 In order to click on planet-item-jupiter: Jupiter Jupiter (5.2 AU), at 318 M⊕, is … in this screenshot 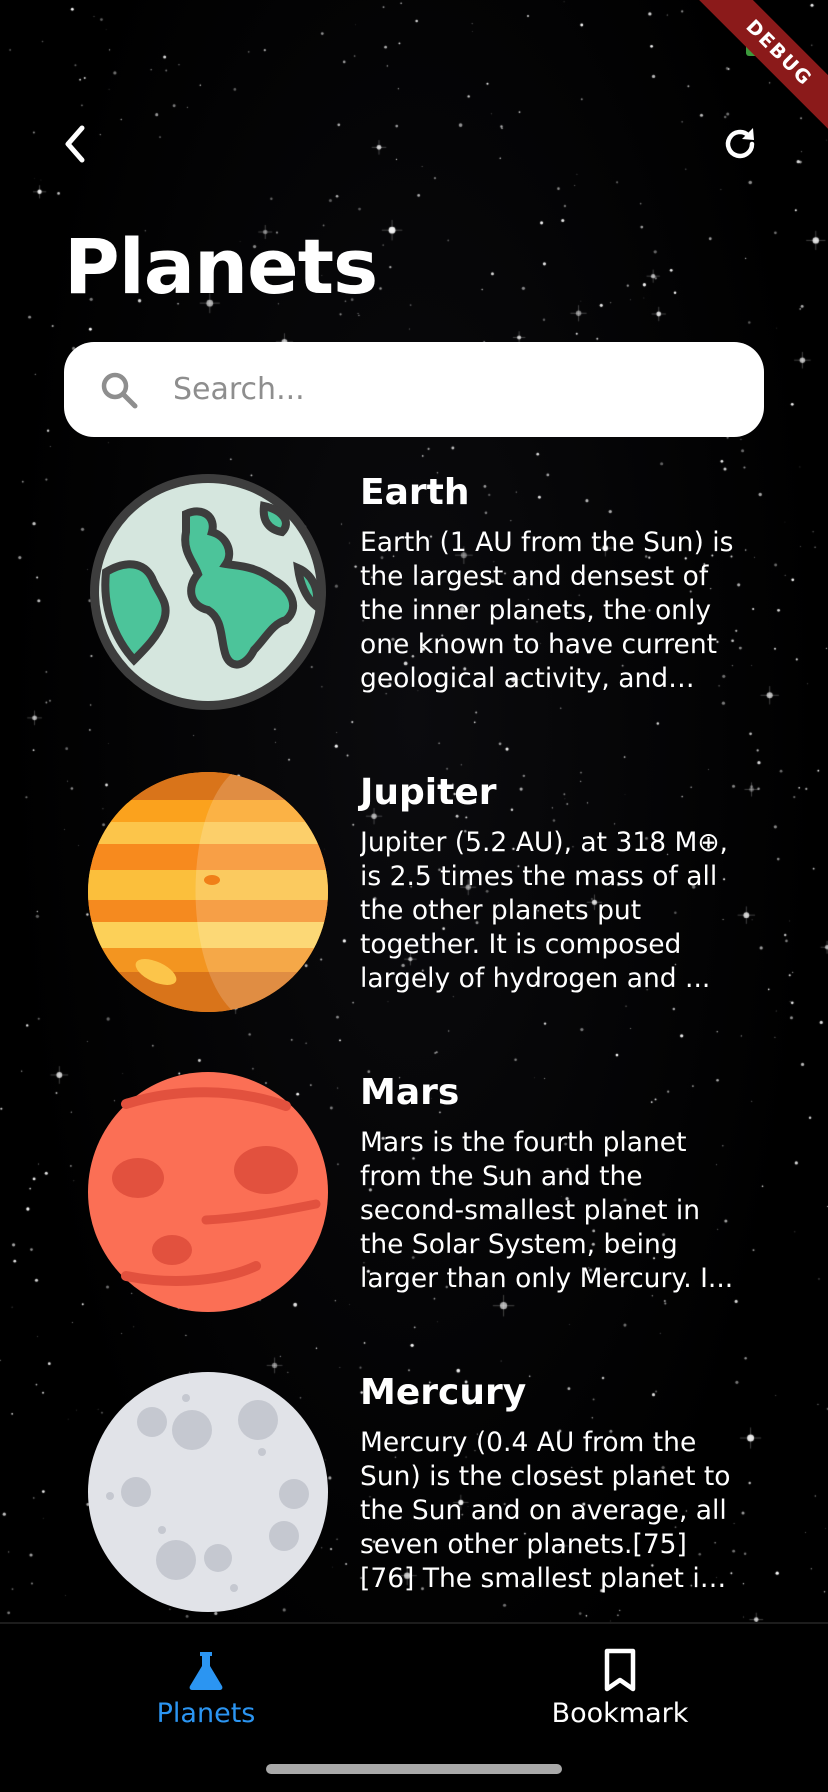, I will do `click(414, 892)`.